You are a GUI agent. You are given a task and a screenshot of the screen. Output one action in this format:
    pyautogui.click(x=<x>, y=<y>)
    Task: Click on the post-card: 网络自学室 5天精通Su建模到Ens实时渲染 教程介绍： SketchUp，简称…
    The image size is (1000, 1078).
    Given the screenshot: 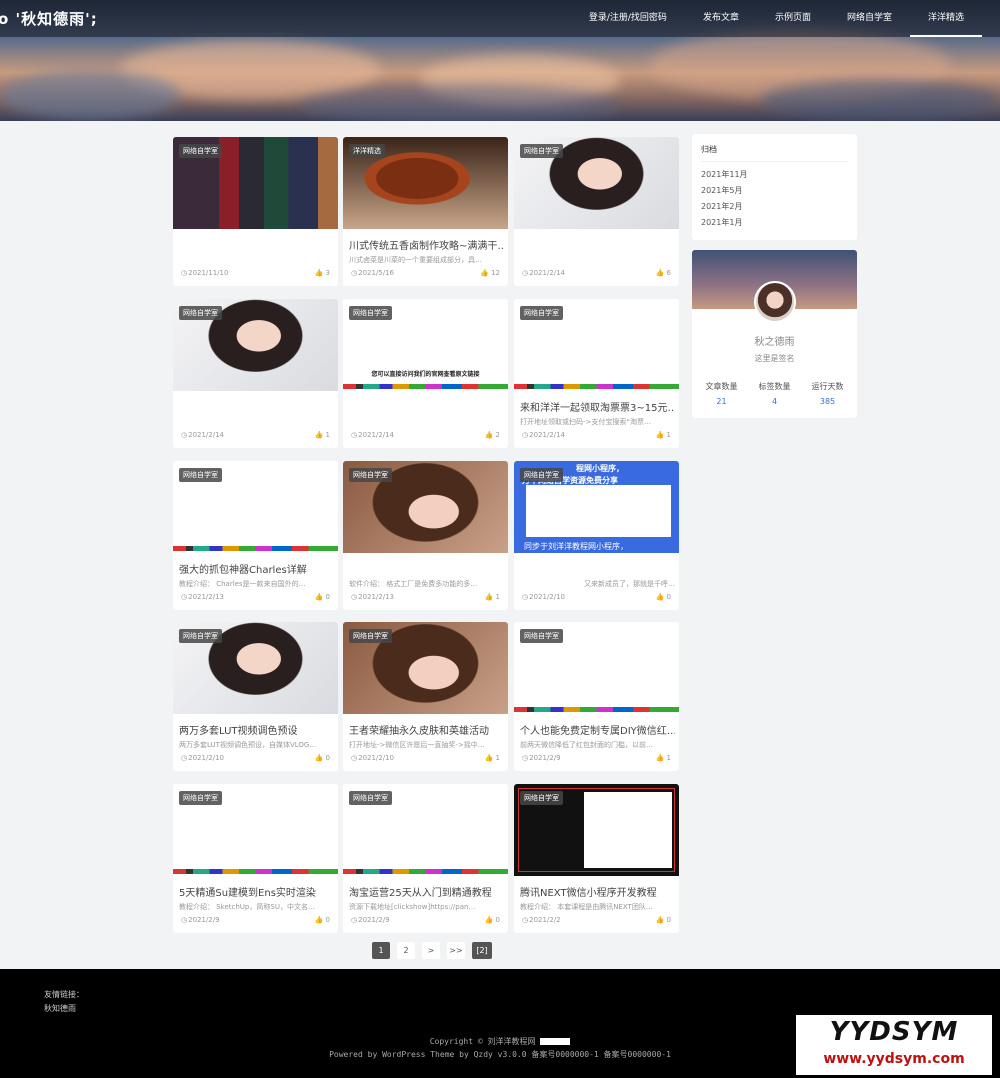 What is the action you would take?
    pyautogui.click(x=255, y=858)
    